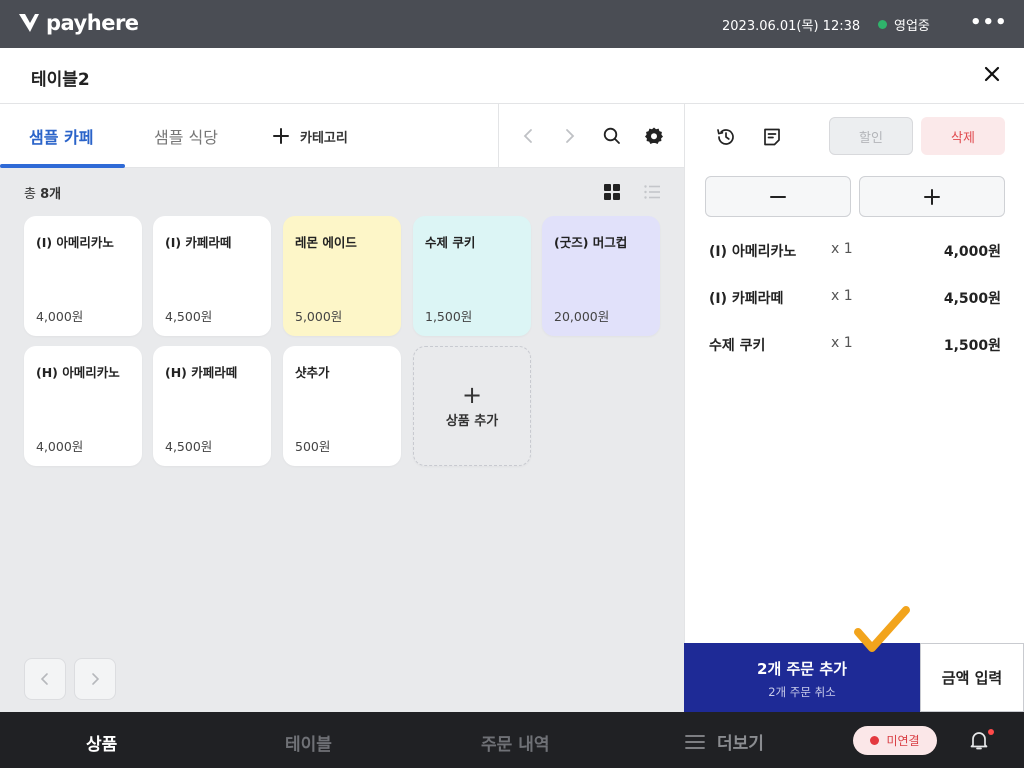 This screenshot has height=768, width=1024. I want to click on status-dot-icon, so click(882, 24).